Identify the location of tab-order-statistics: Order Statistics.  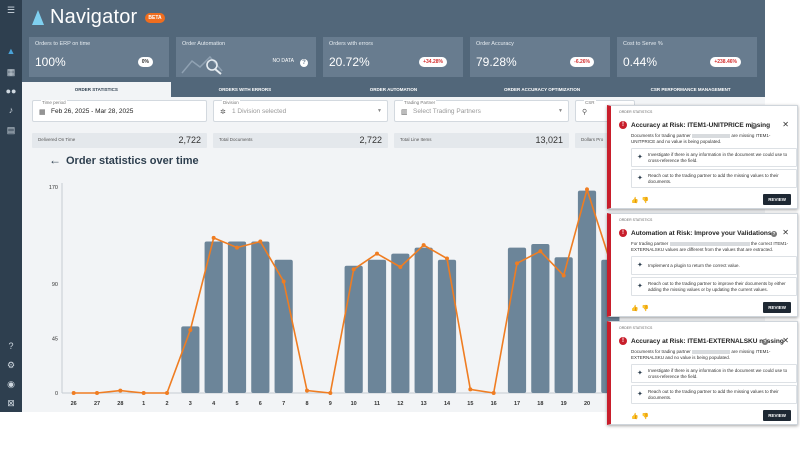
(96, 89).